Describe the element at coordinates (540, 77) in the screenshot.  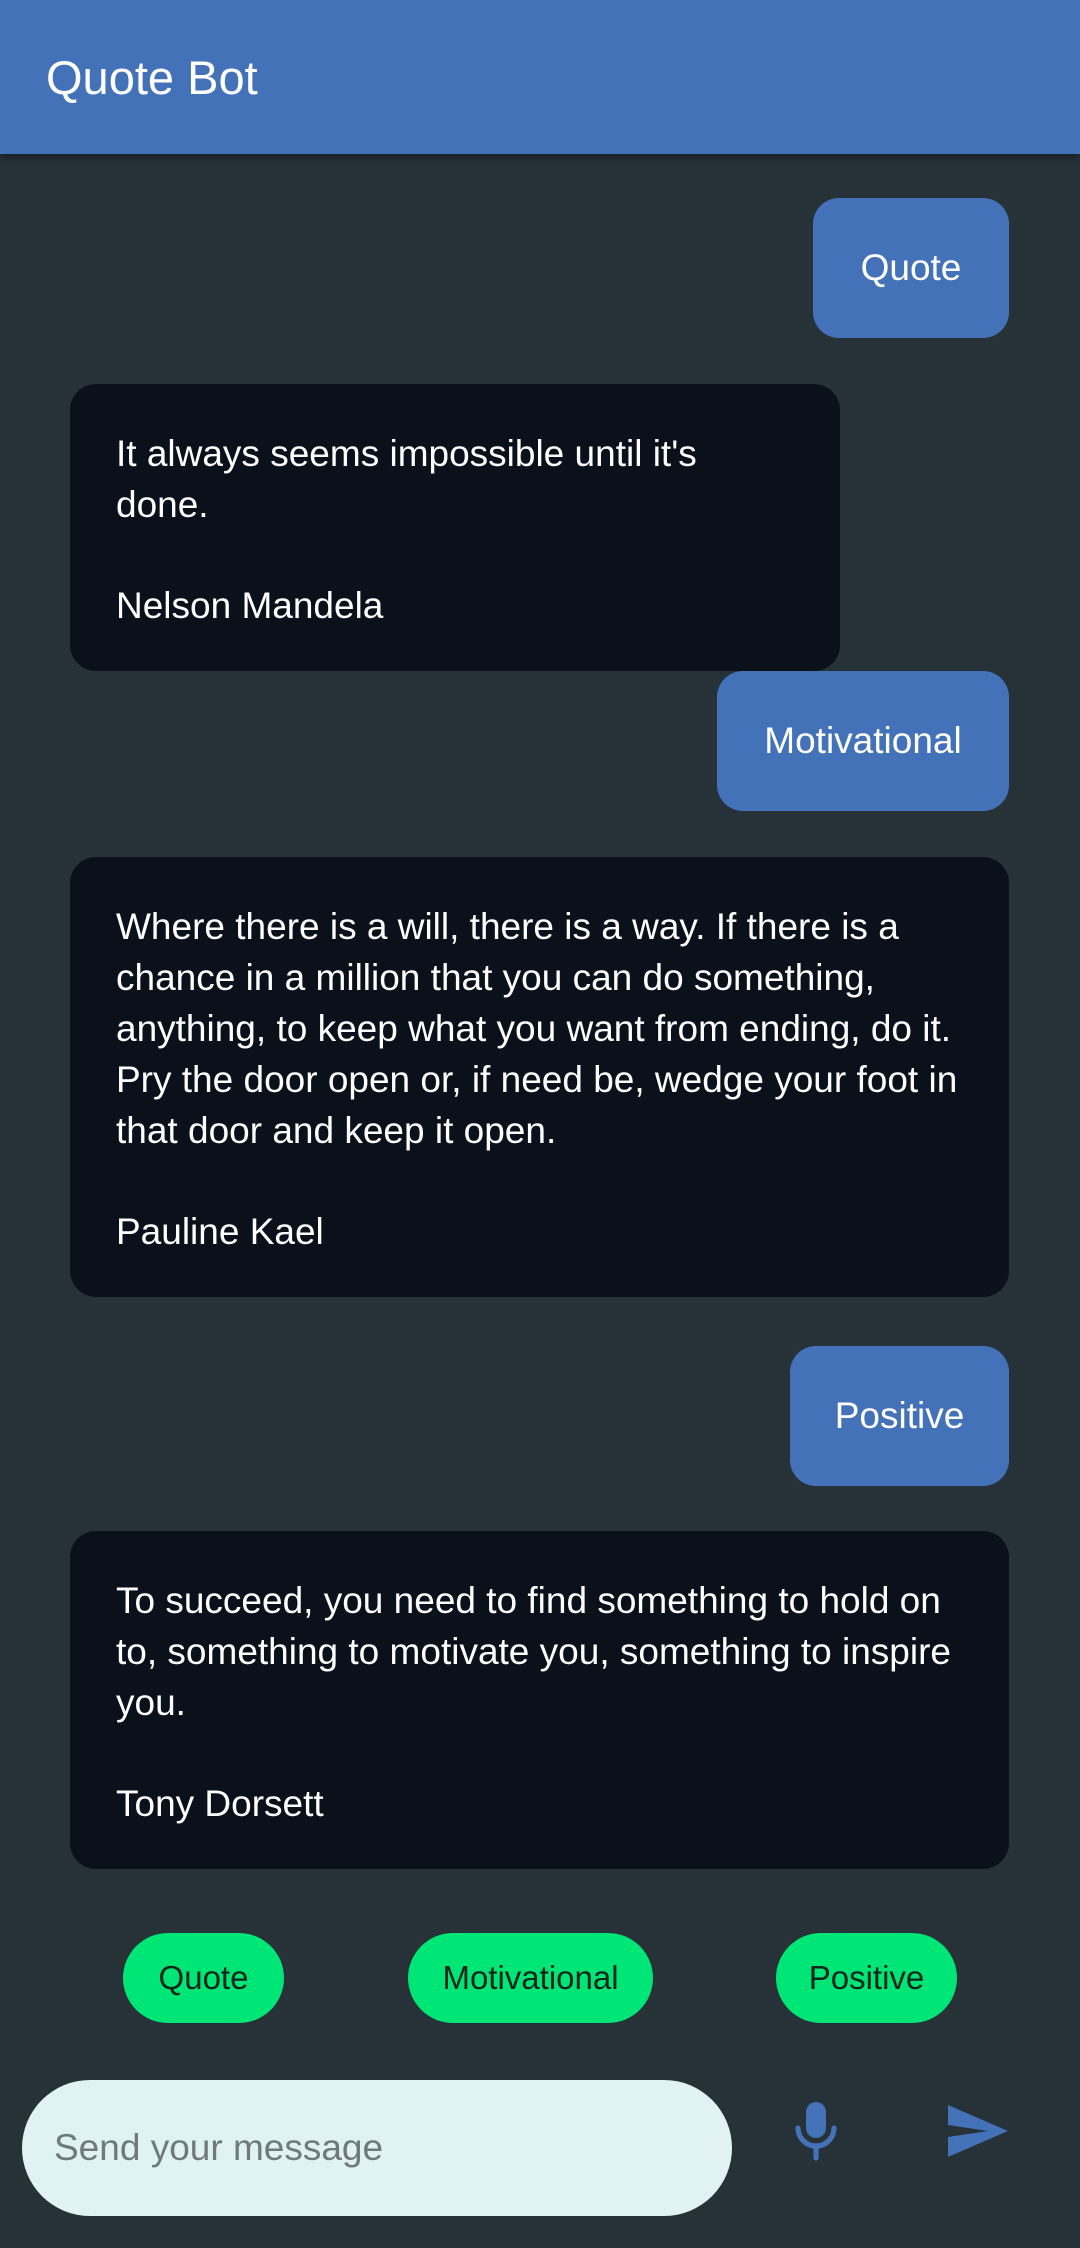
I see `app-bar: Quote Bot` at that location.